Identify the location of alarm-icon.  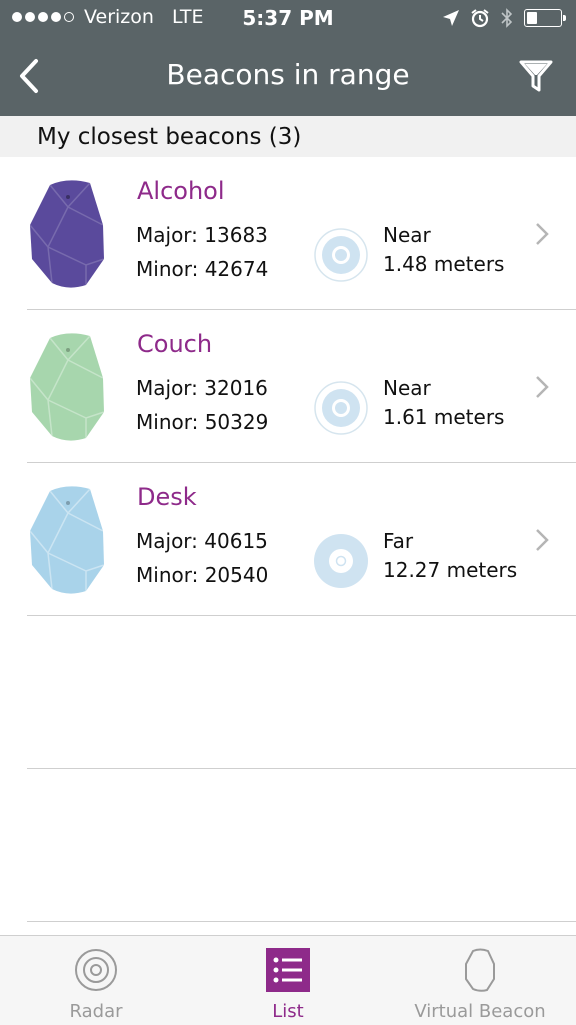
(480, 18).